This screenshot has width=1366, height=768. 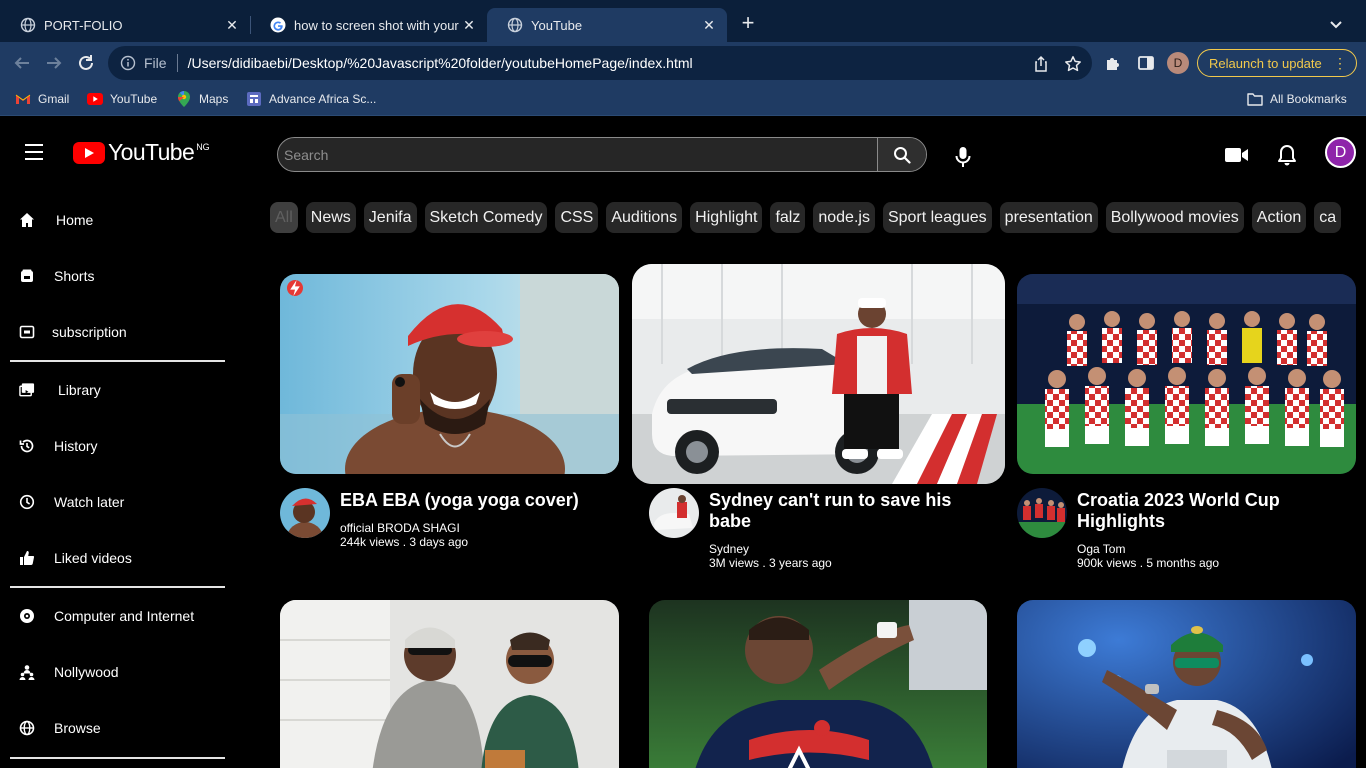 I want to click on chip-presentation: presentation, so click(x=1048, y=217).